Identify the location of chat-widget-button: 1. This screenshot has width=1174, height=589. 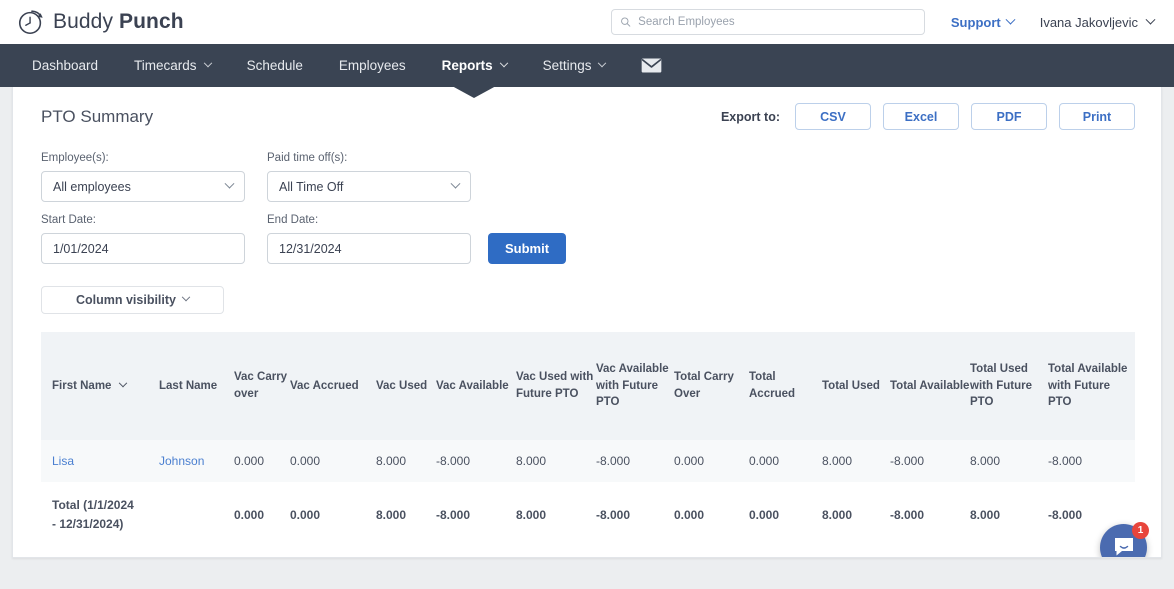
(1124, 539).